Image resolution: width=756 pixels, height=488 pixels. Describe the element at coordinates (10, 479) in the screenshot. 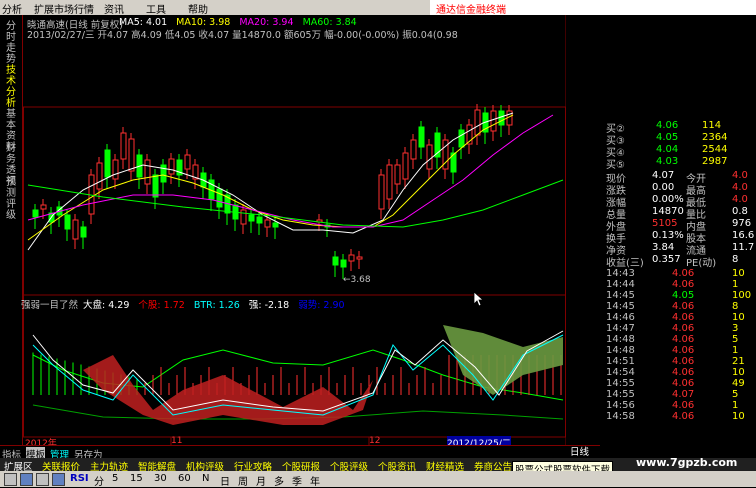

I see `zoom-in-icon` at that location.